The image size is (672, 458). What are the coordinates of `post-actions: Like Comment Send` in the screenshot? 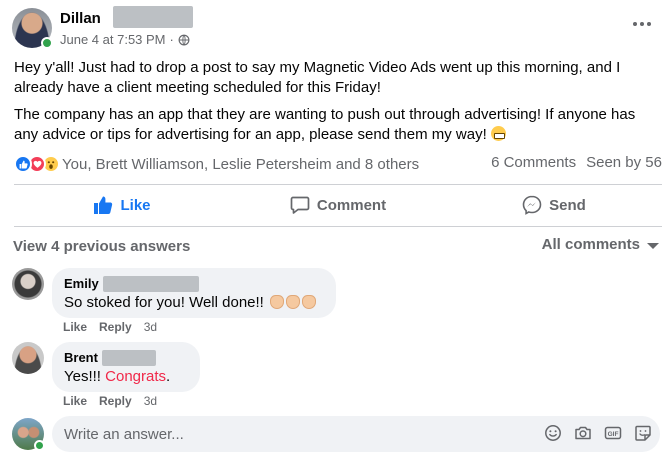 It's located at (338, 205).